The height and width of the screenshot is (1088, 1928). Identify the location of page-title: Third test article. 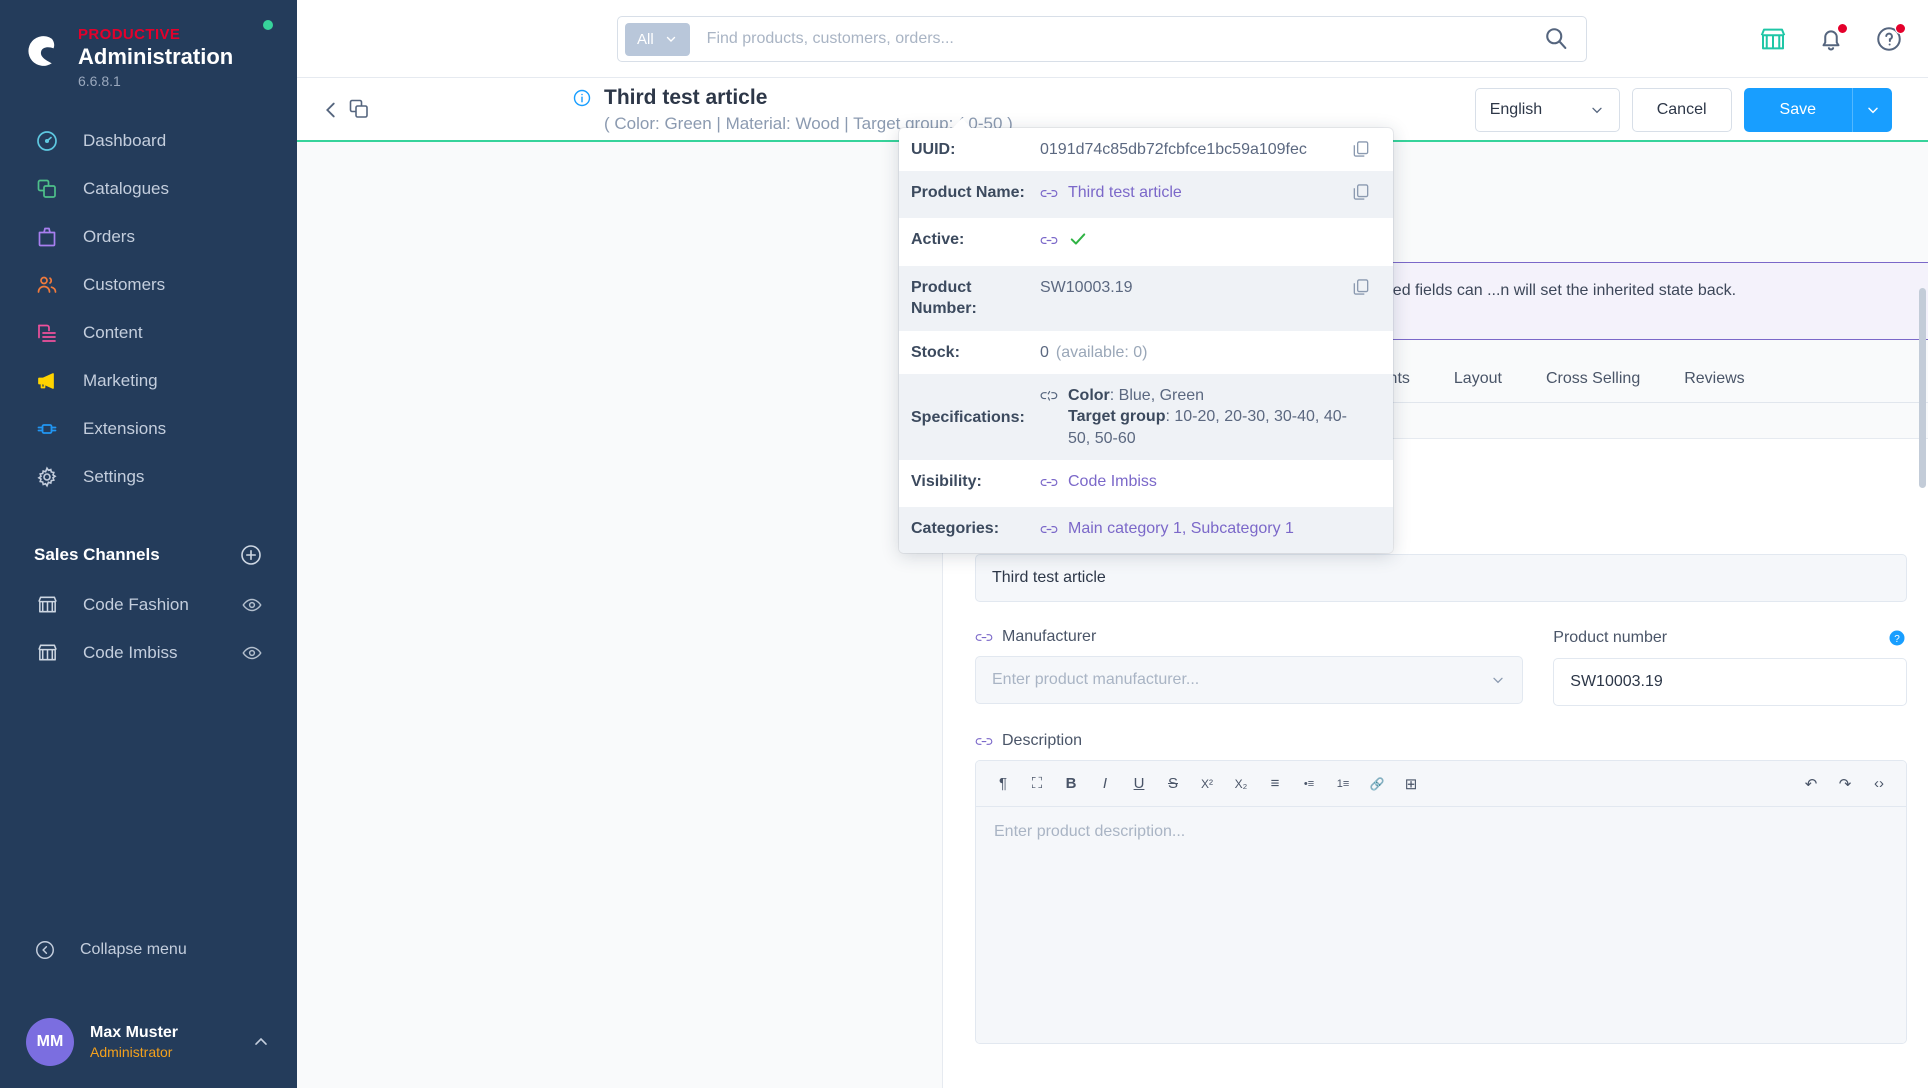
(685, 98).